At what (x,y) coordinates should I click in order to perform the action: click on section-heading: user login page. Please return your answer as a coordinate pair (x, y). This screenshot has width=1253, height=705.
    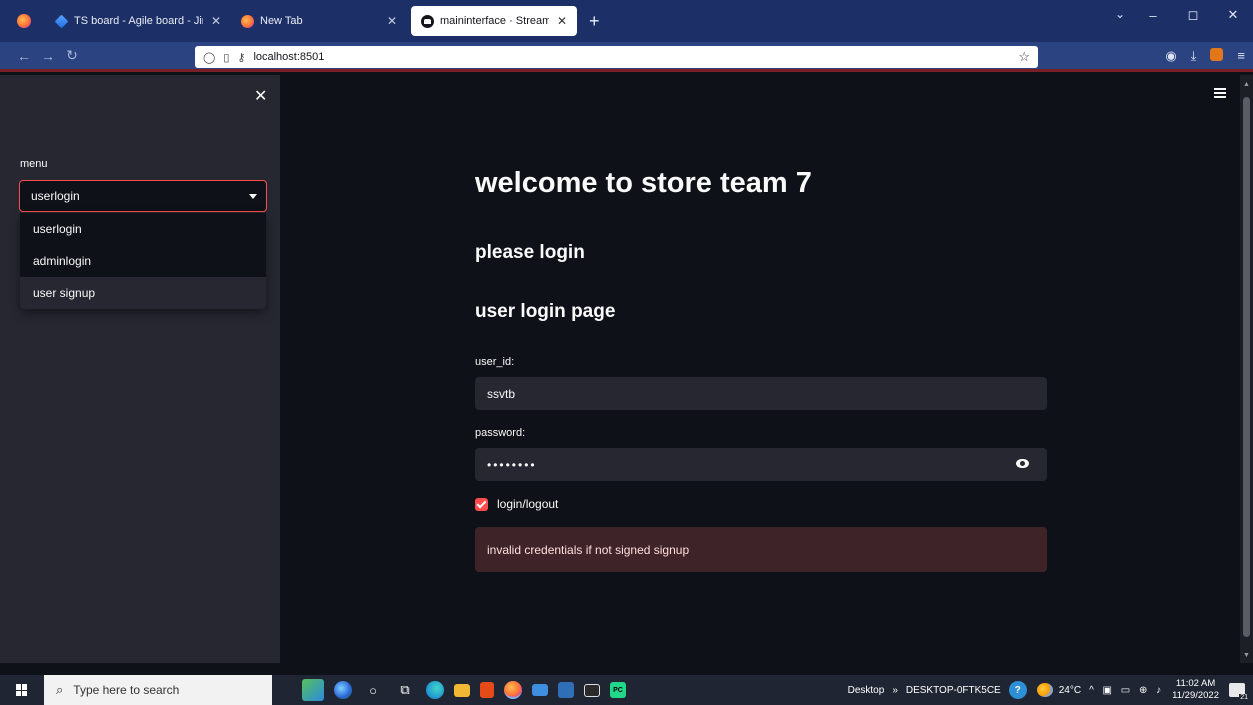
    Looking at the image, I should click on (545, 311).